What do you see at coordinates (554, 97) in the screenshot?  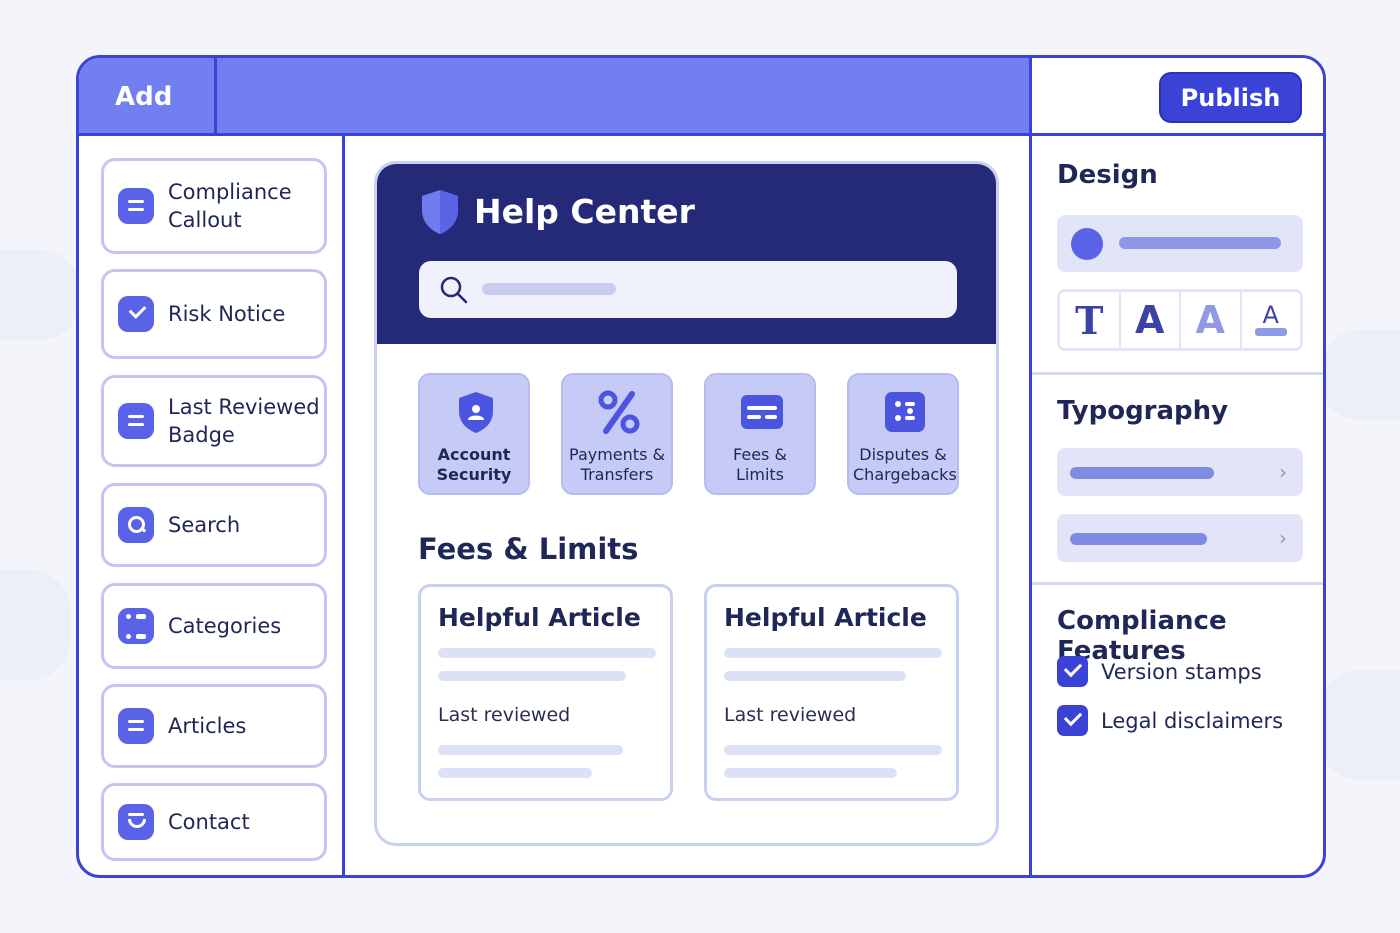 I see `top-toolbar: Add` at bounding box center [554, 97].